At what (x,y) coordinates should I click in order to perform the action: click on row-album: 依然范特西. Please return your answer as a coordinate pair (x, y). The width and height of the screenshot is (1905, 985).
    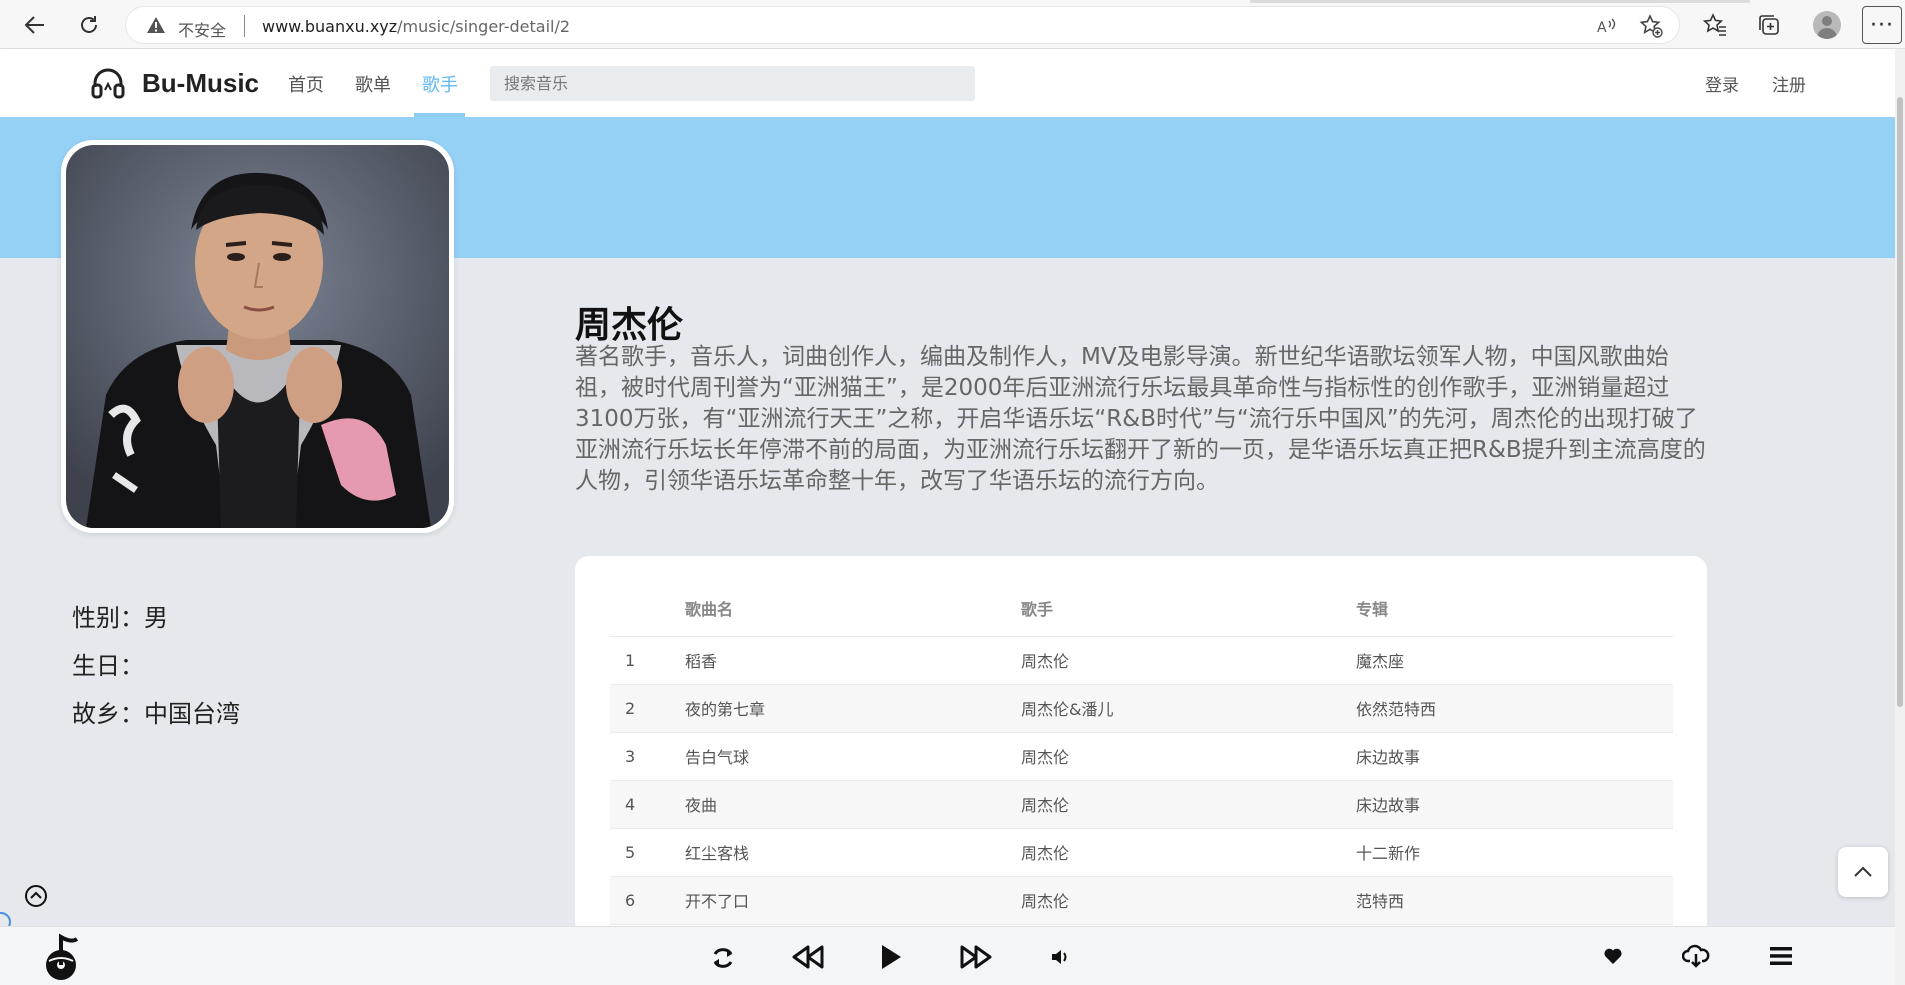
    Looking at the image, I should click on (1514, 708).